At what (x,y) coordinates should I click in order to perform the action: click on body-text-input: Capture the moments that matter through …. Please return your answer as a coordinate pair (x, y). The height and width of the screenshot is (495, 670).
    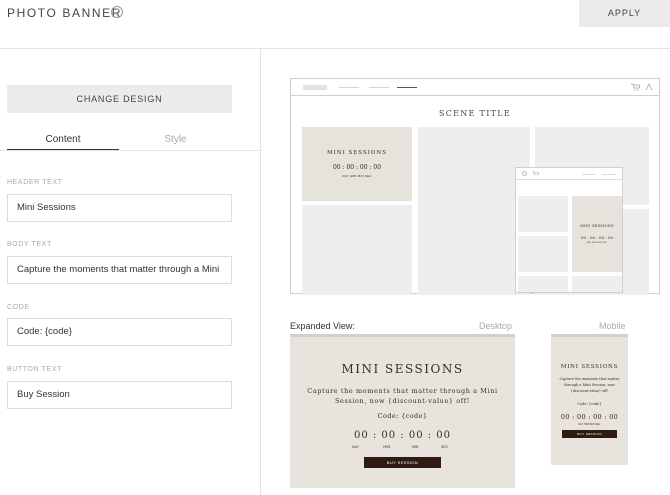
    Looking at the image, I should click on (119, 270).